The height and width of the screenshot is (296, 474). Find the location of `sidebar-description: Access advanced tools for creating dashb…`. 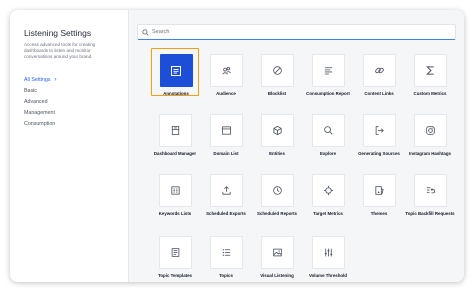

sidebar-description: Access advanced tools for creating dashb… is located at coordinates (60, 50).